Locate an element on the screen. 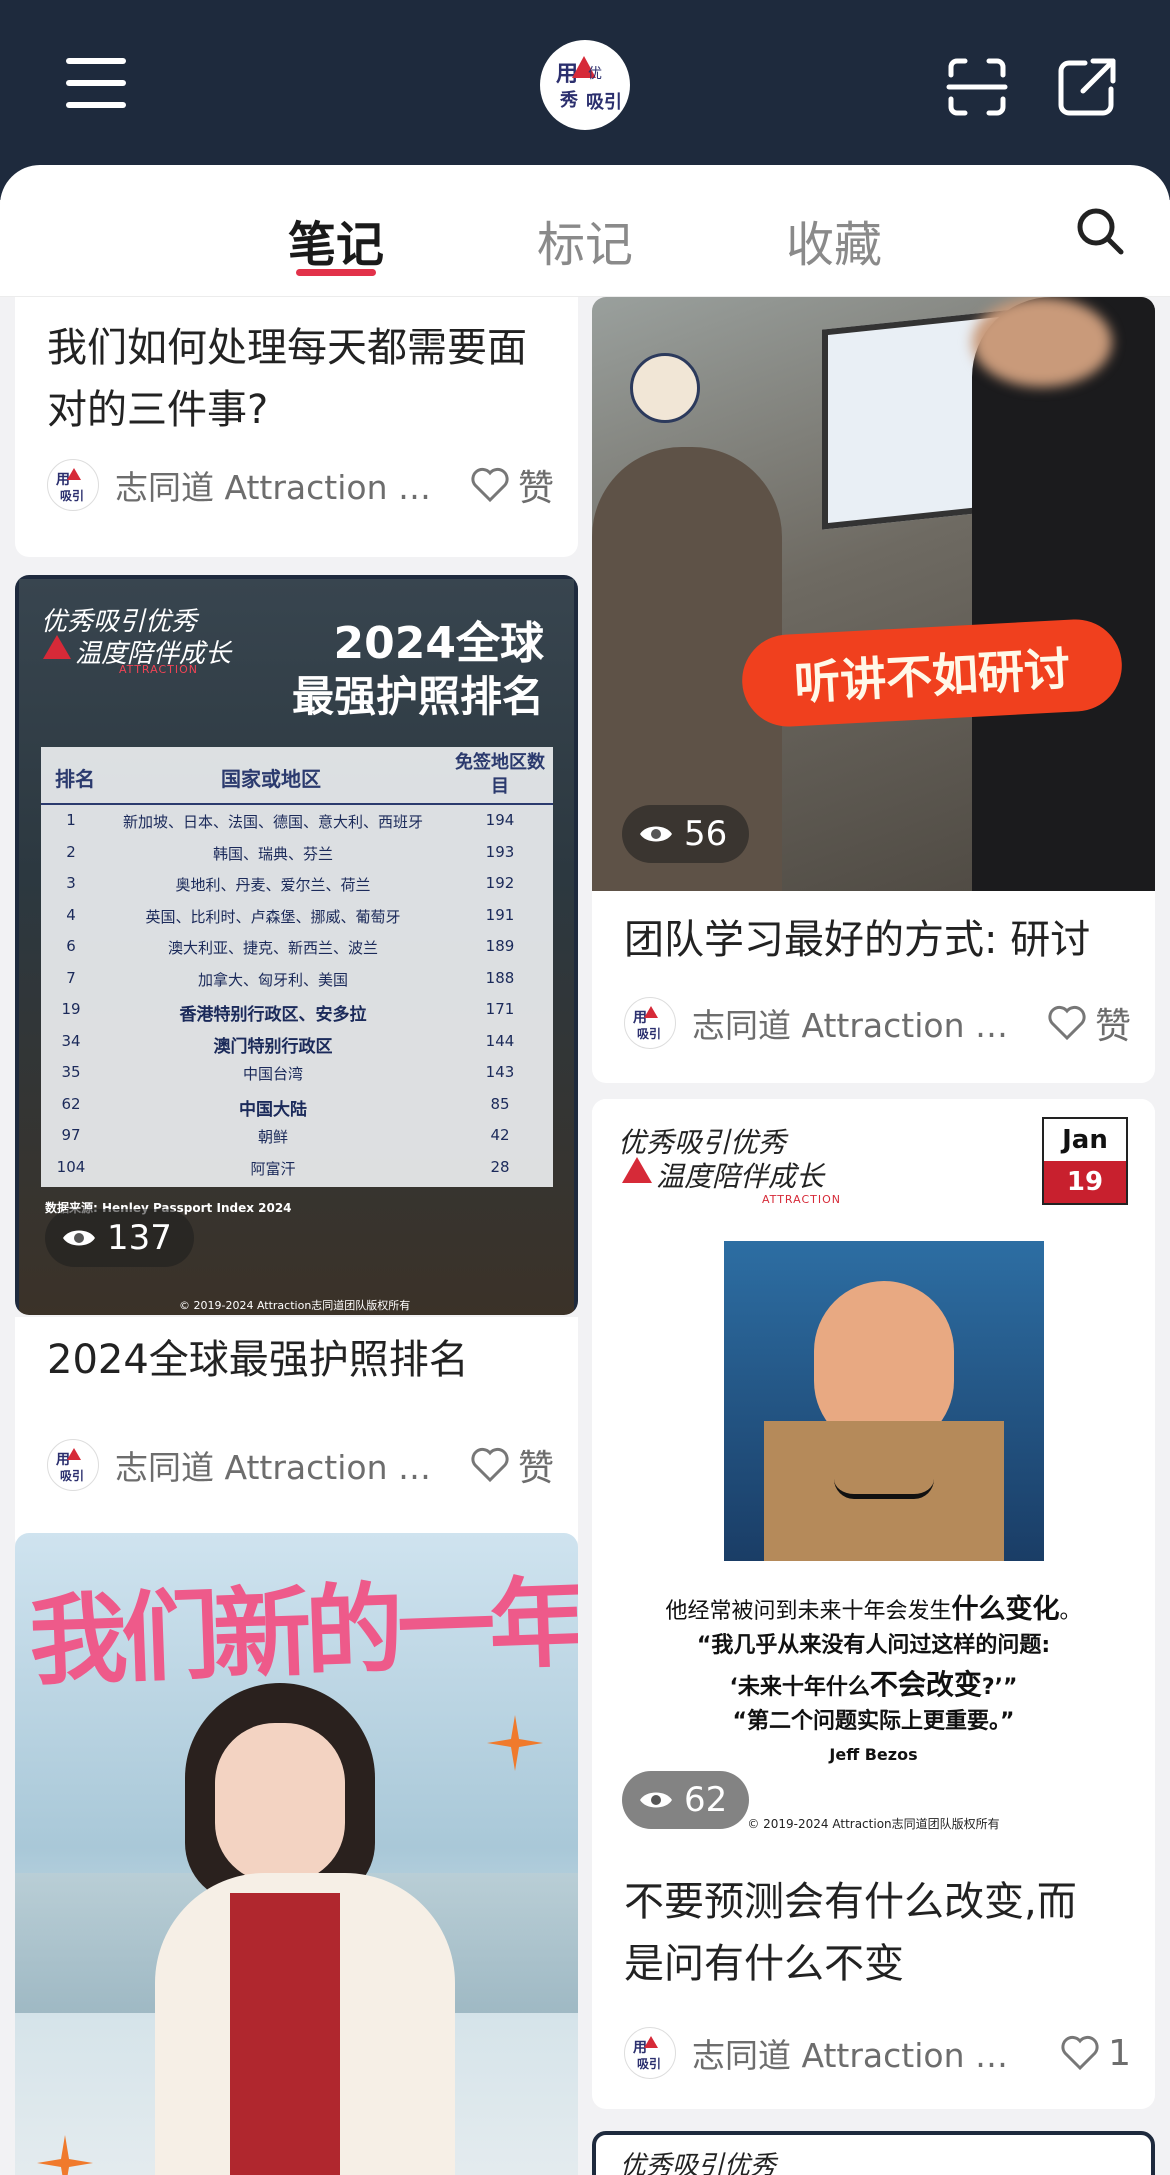  note-title: 不要预测会有什么改变,而是问有什么不变 is located at coordinates (850, 1933).